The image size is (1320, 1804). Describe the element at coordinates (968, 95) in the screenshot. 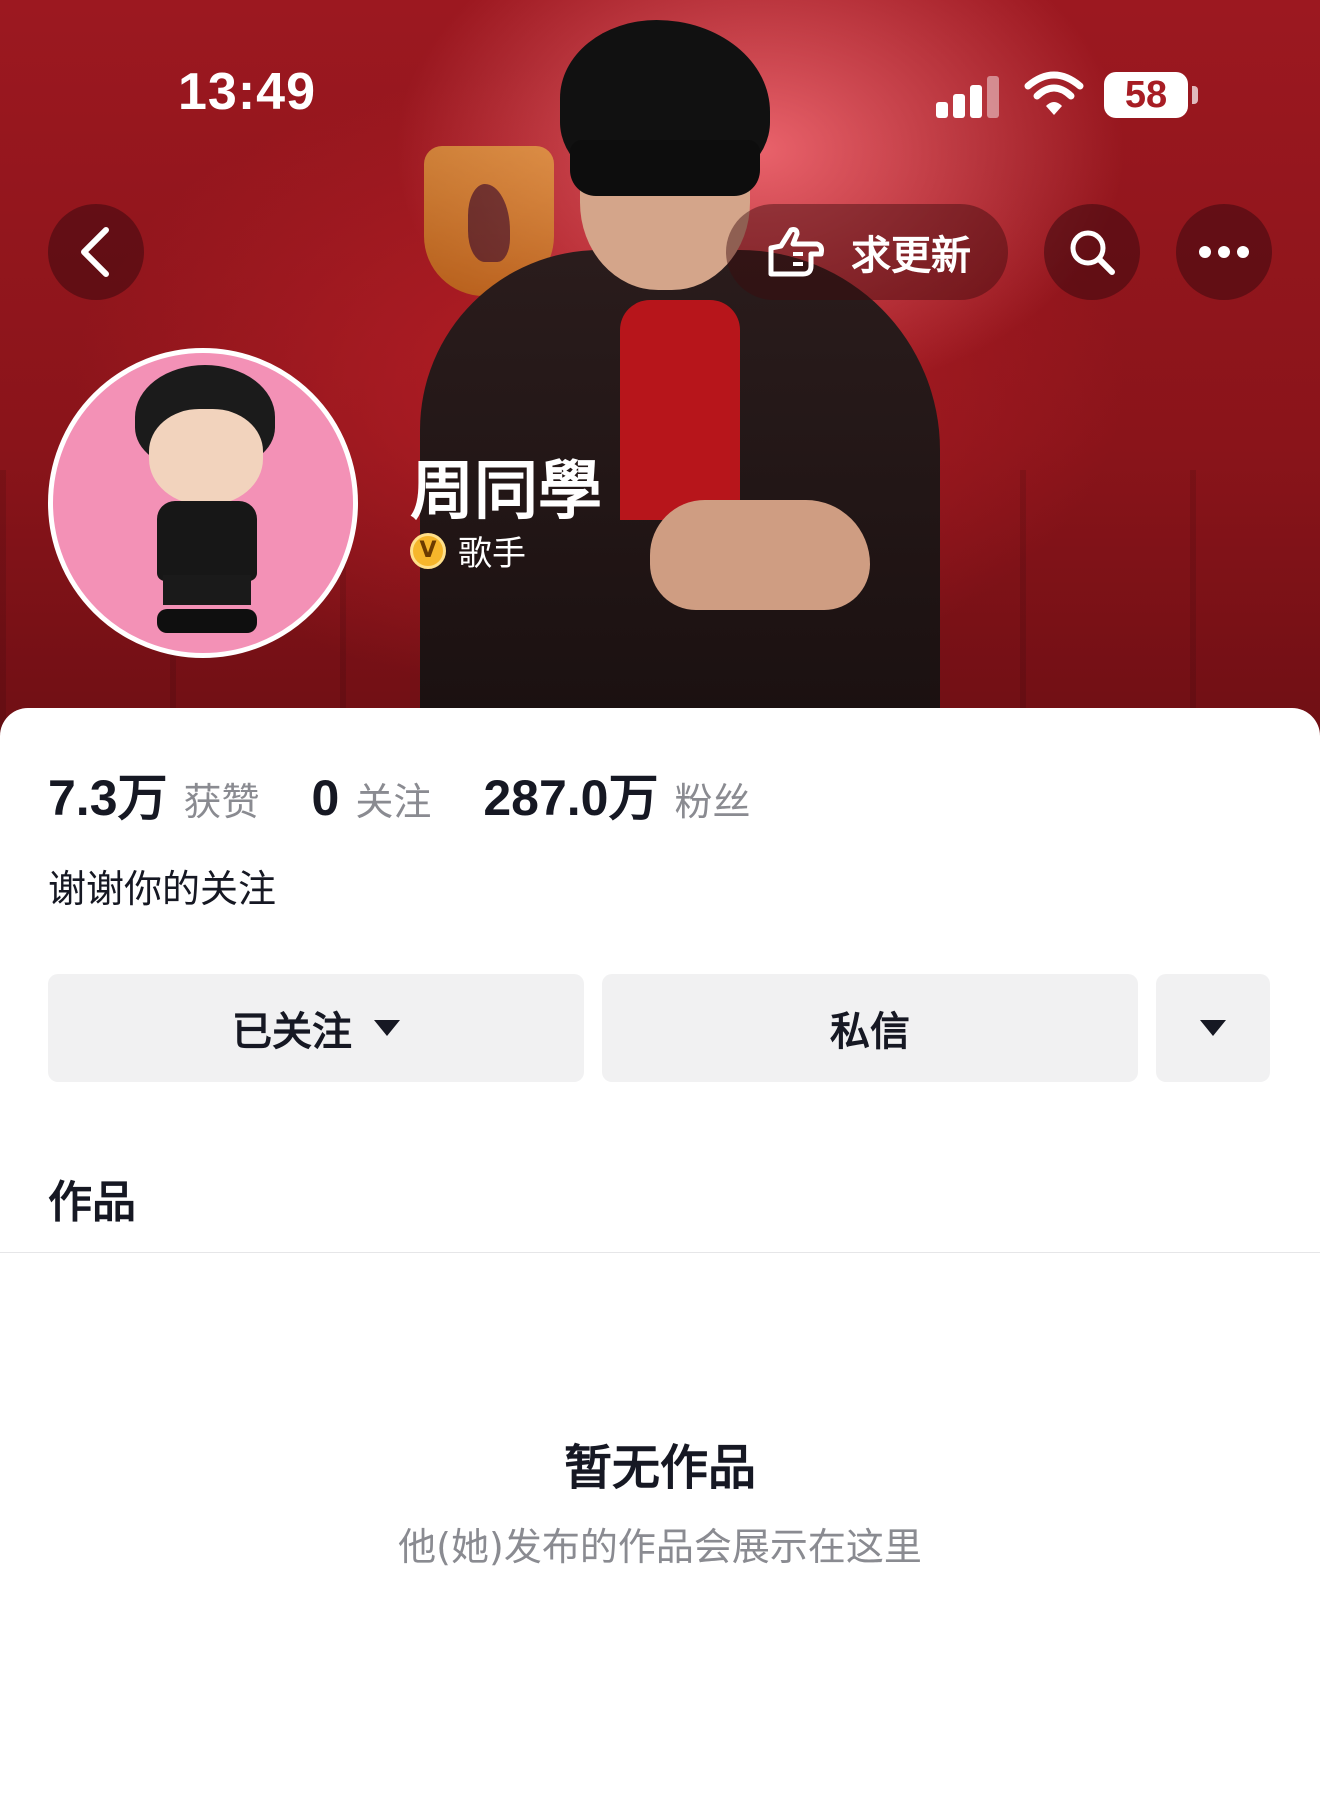

I see `signal-icon` at that location.